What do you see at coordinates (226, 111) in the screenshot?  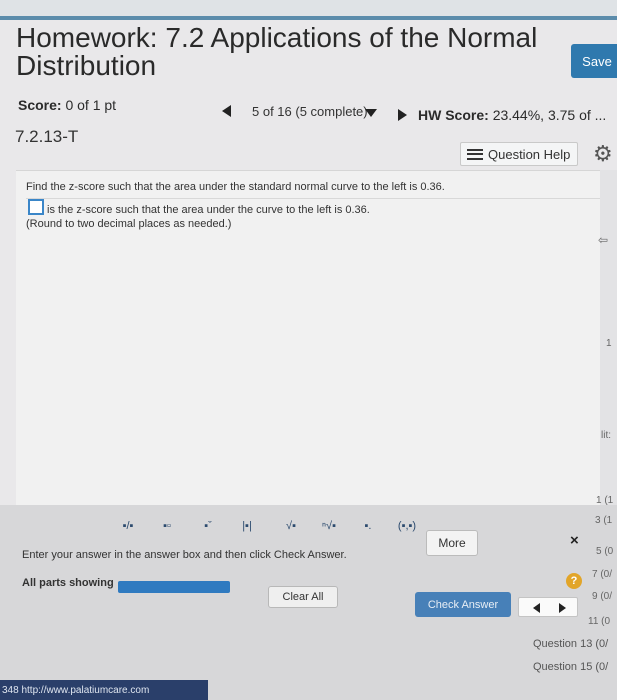 I see `previous-question-icon` at bounding box center [226, 111].